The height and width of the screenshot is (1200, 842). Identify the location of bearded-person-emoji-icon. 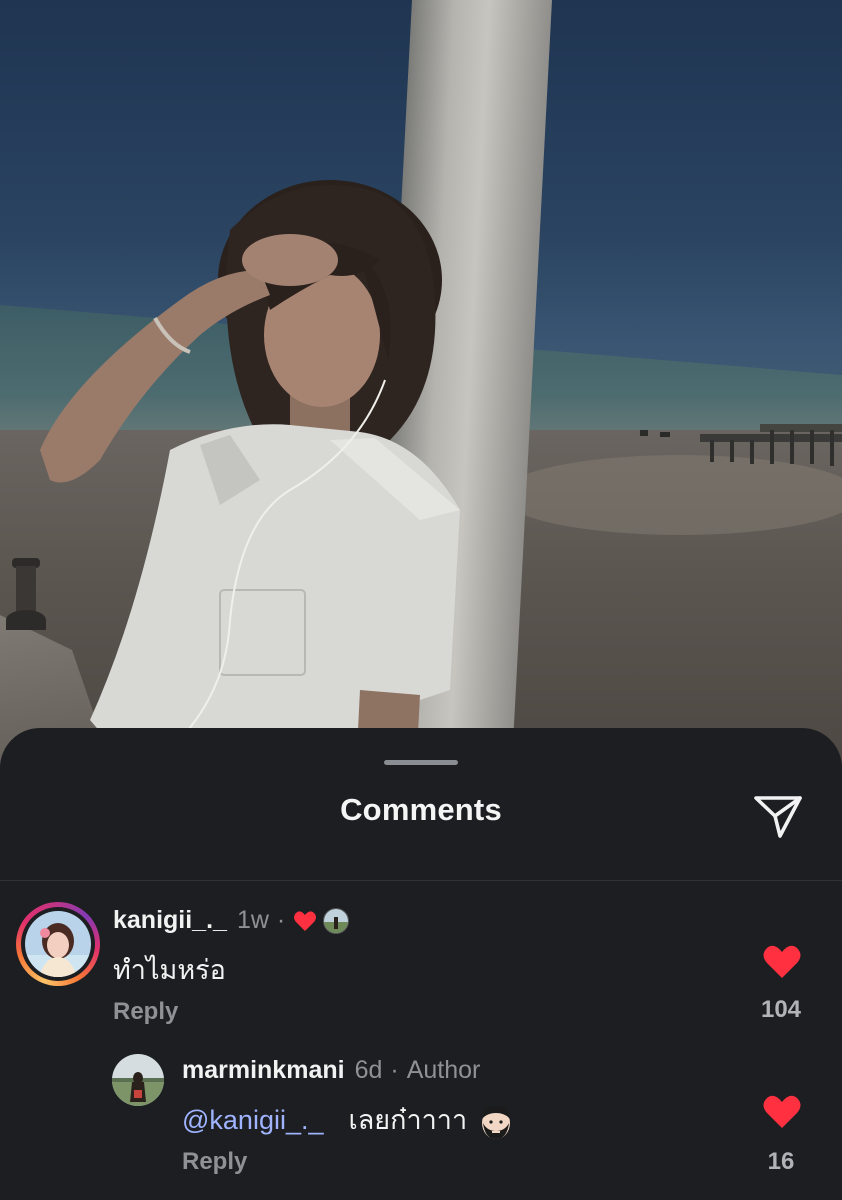
(495, 1122).